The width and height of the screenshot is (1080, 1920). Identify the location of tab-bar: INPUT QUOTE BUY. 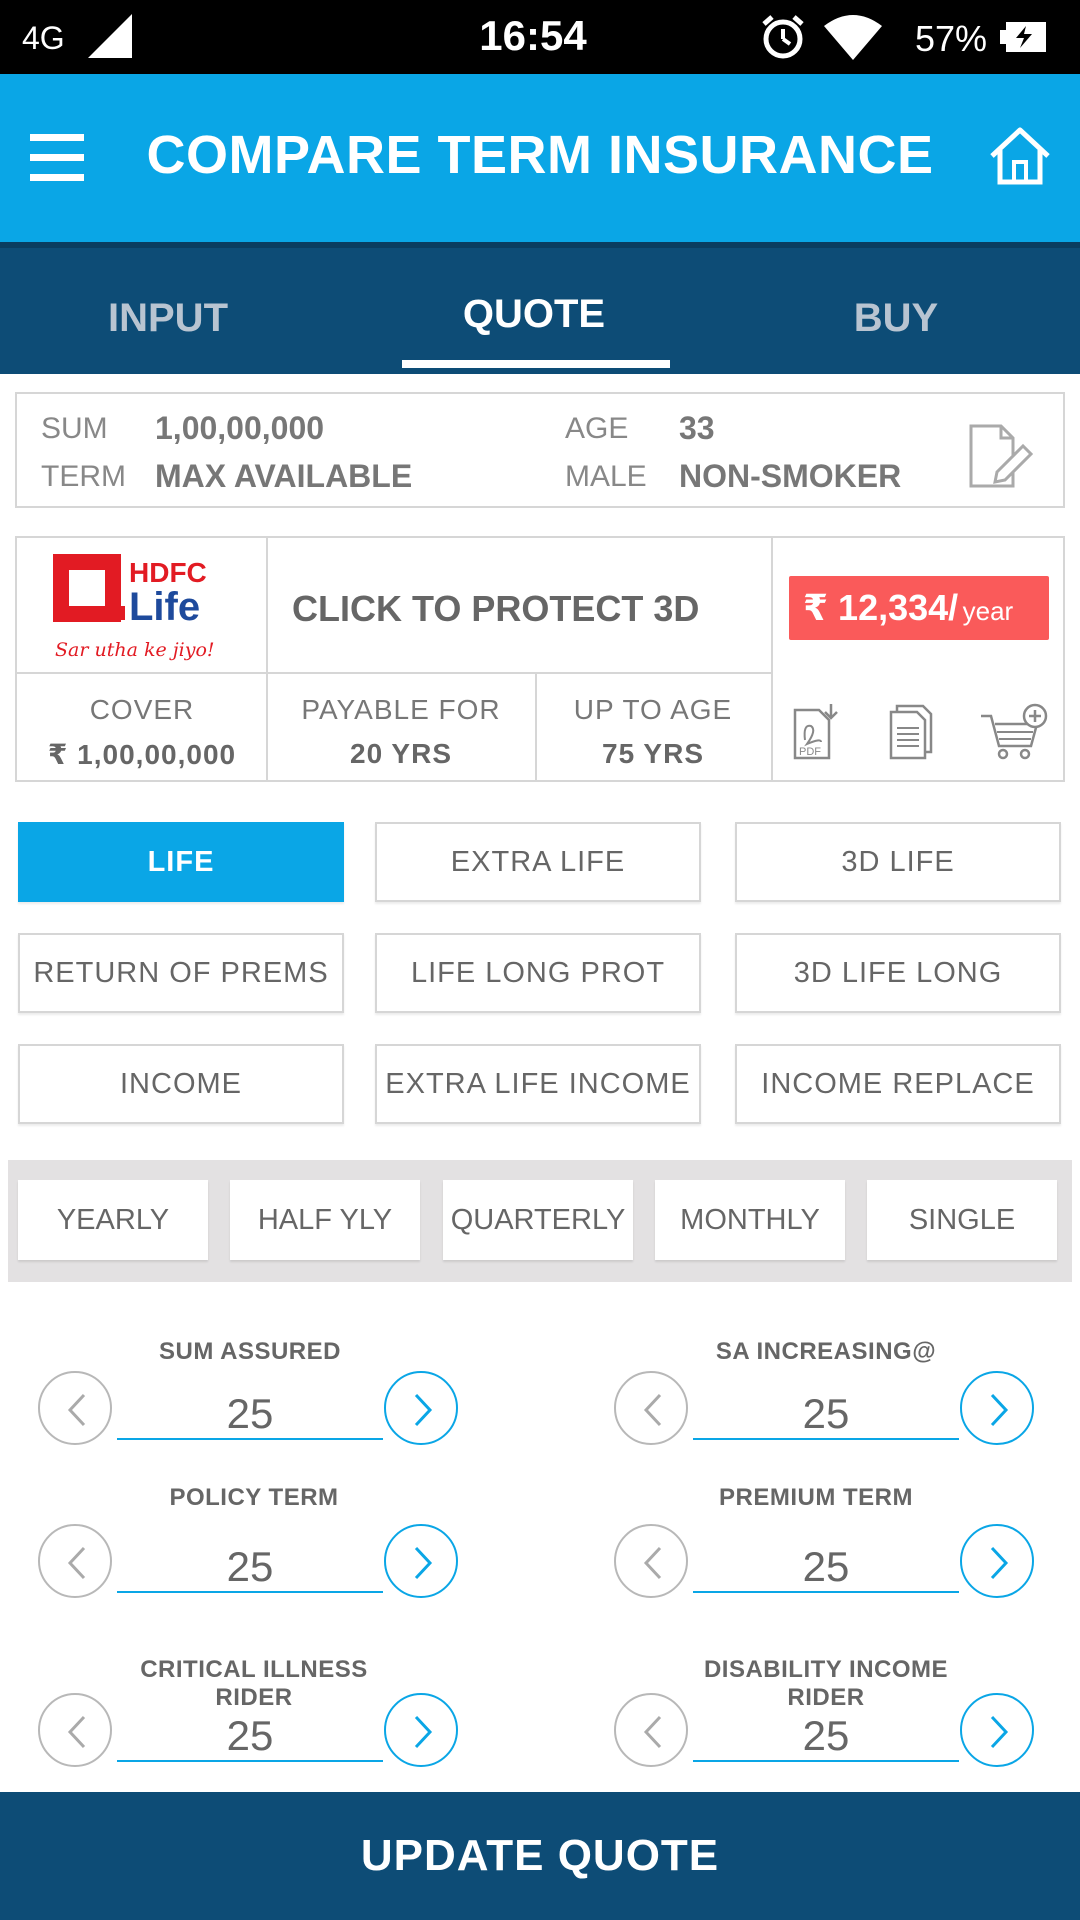
(540, 308).